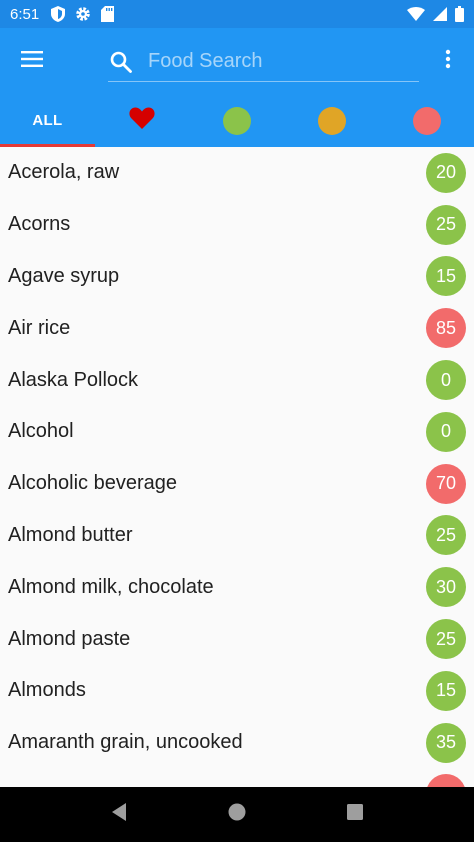  I want to click on food-name: Alcoholic beverage, so click(92, 483).